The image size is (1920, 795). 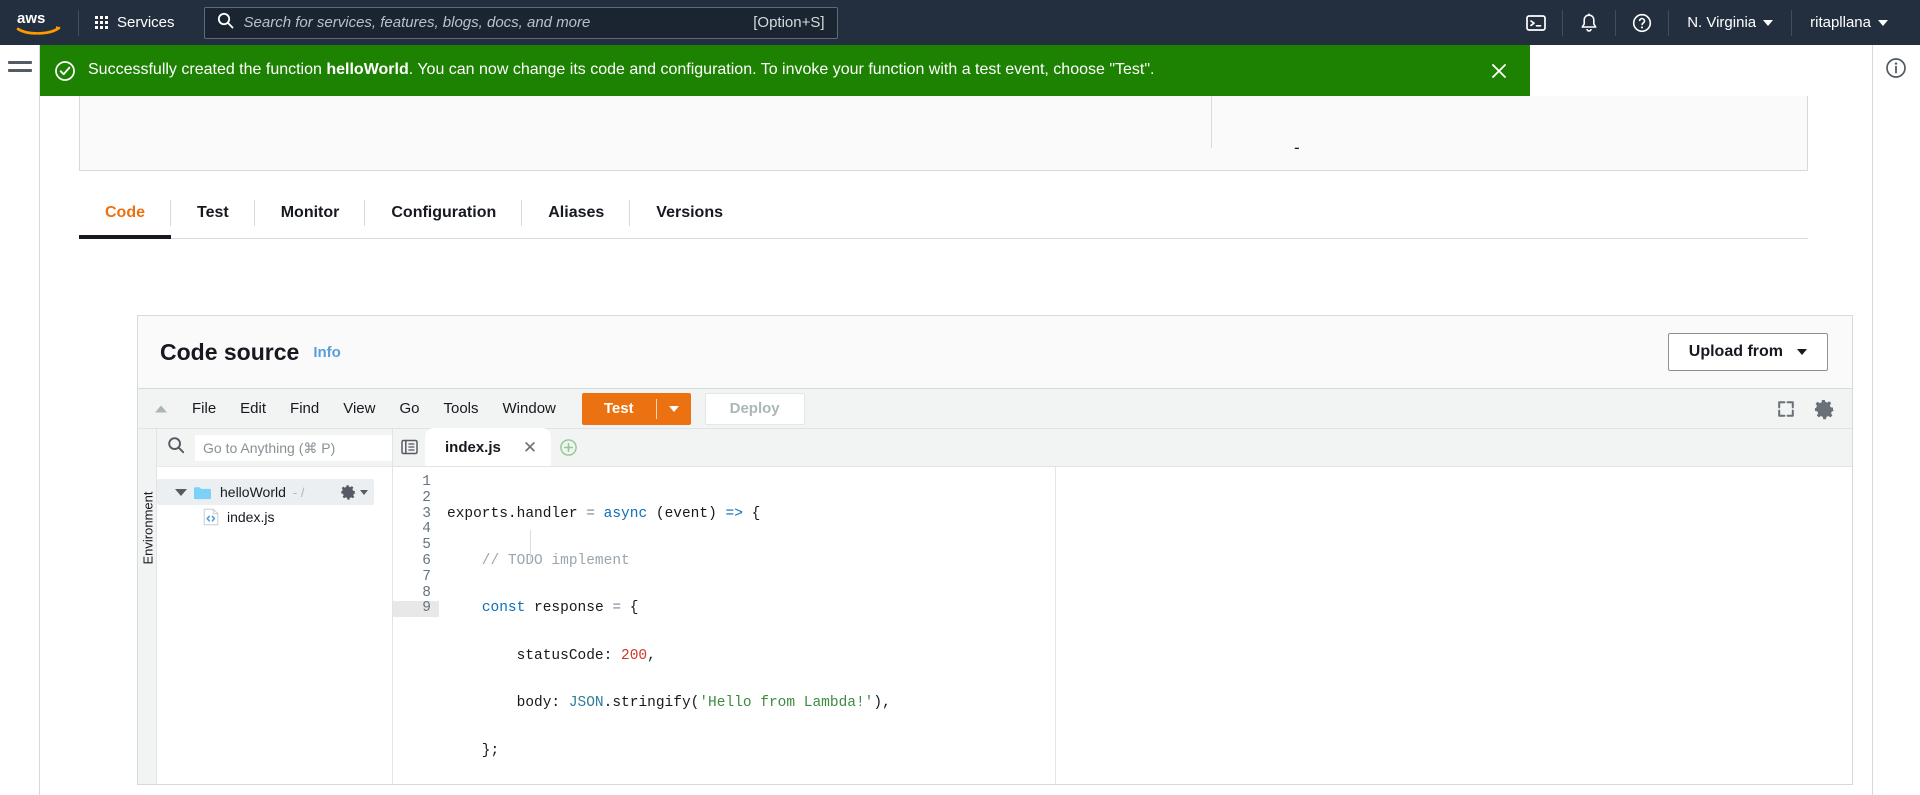 I want to click on menu-window: Window, so click(x=529, y=409).